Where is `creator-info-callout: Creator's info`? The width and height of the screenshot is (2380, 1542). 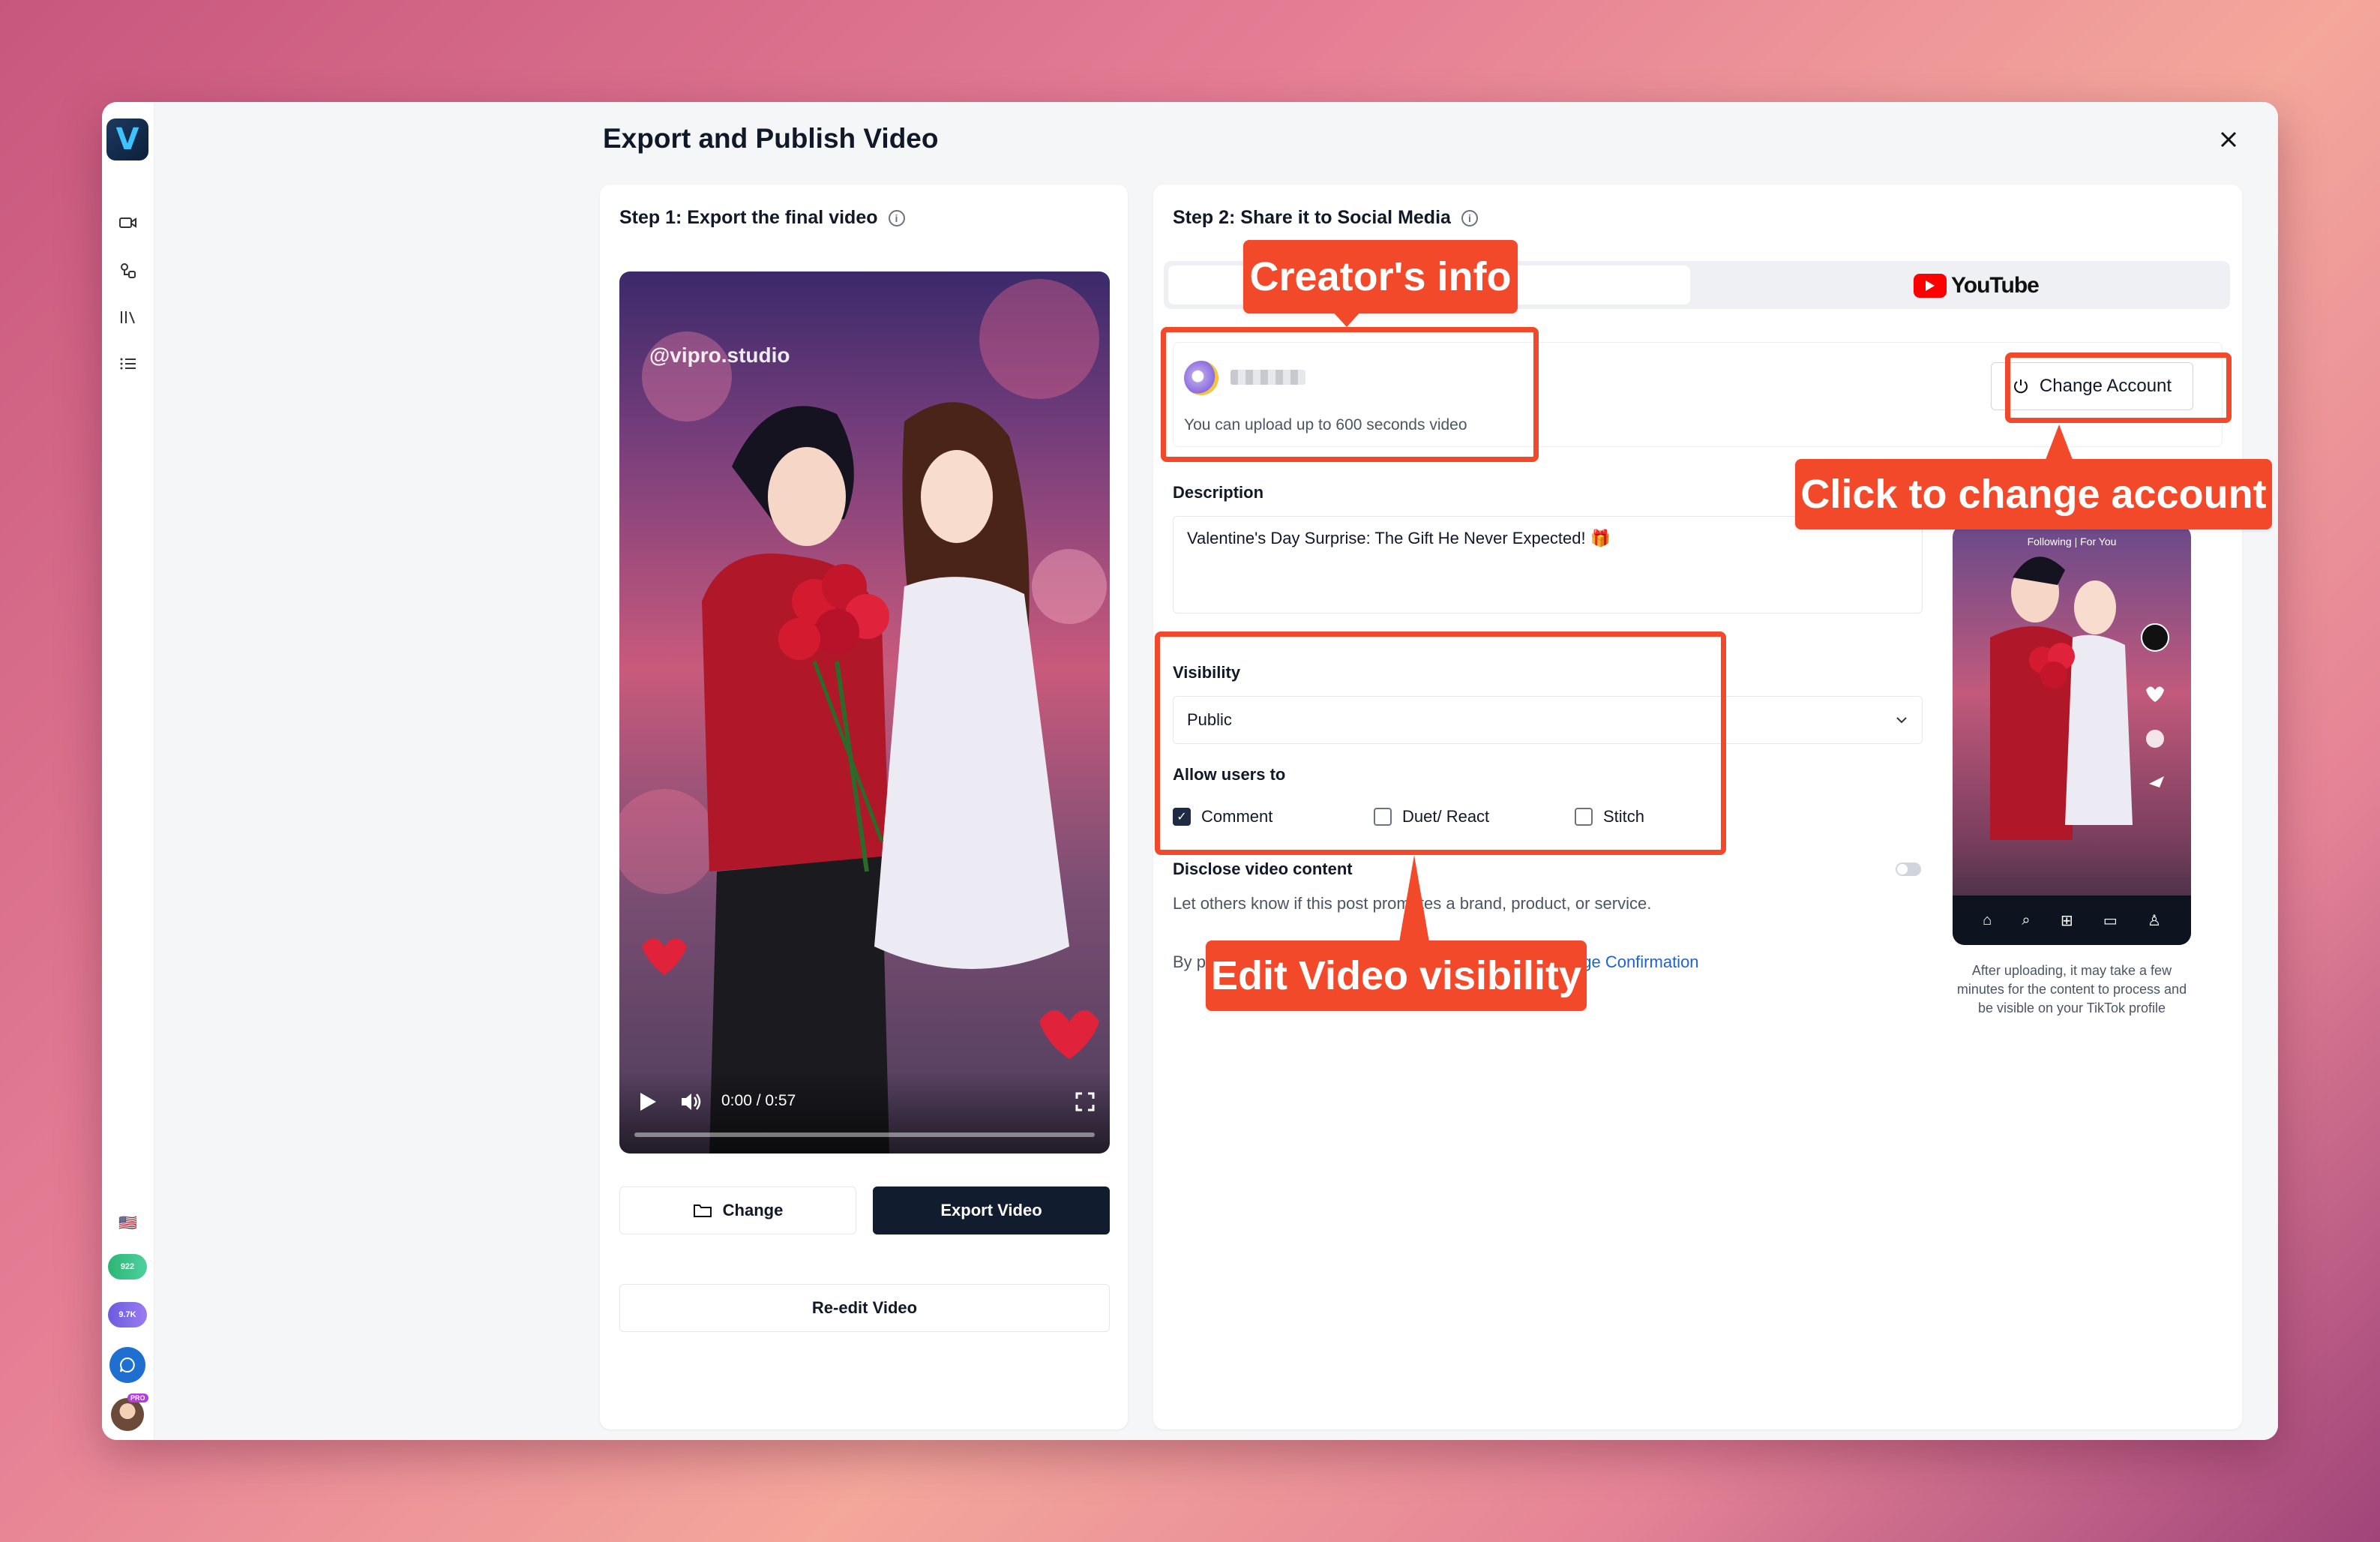
creator-info-callout: Creator's info is located at coordinates (1380, 277).